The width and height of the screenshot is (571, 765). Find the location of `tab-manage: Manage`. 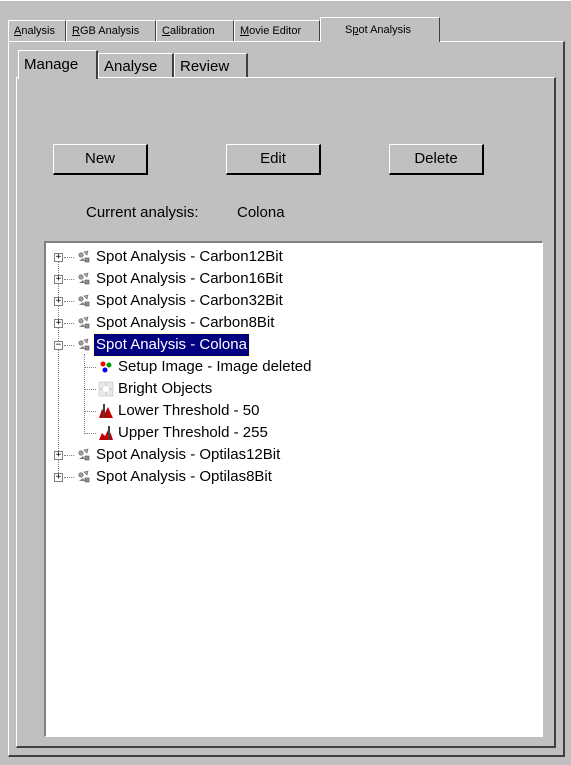

tab-manage: Manage is located at coordinates (58, 64).